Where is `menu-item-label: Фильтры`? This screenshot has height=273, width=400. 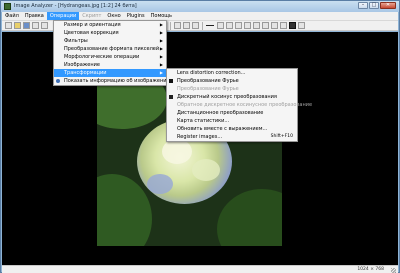
menu-item-label: Фильтры is located at coordinates (76, 41).